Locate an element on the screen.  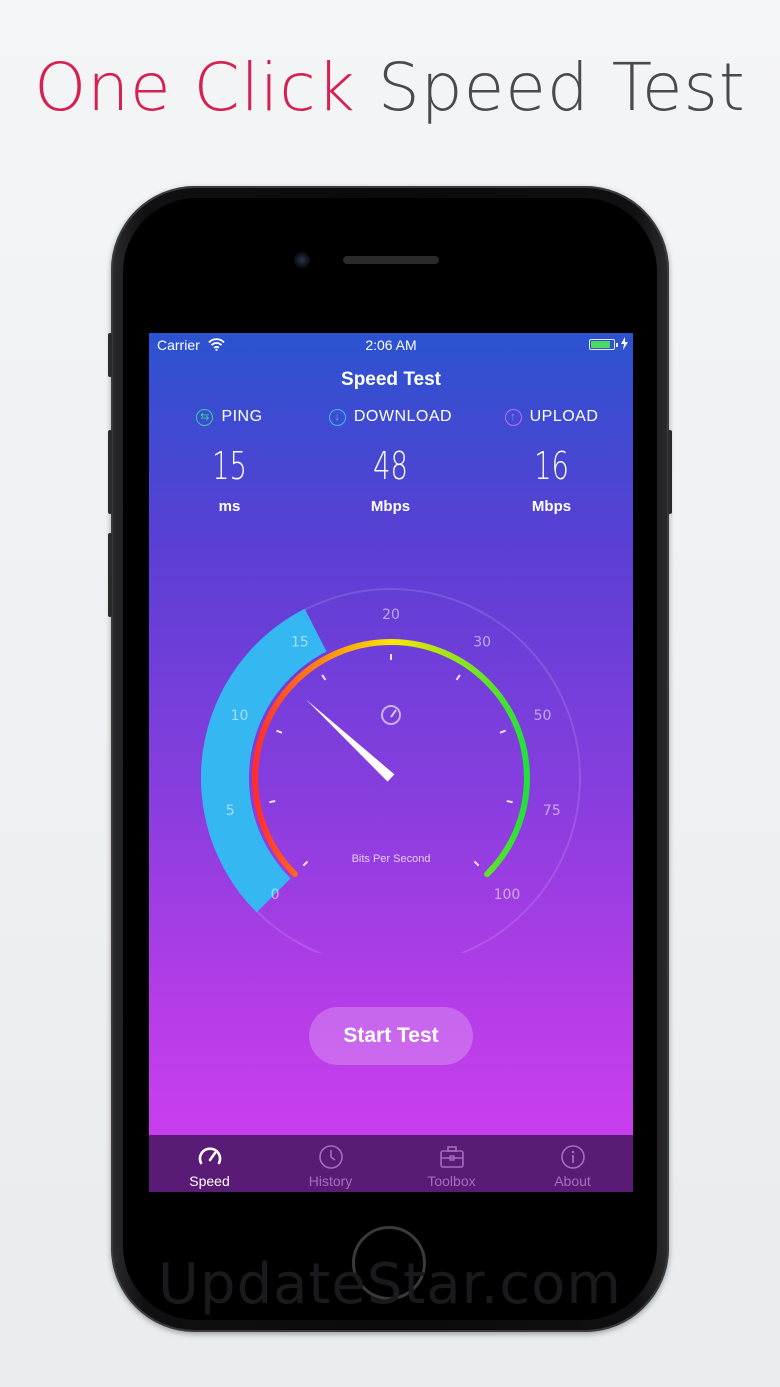
gauge-tick-label-5: 5 is located at coordinates (230, 811).